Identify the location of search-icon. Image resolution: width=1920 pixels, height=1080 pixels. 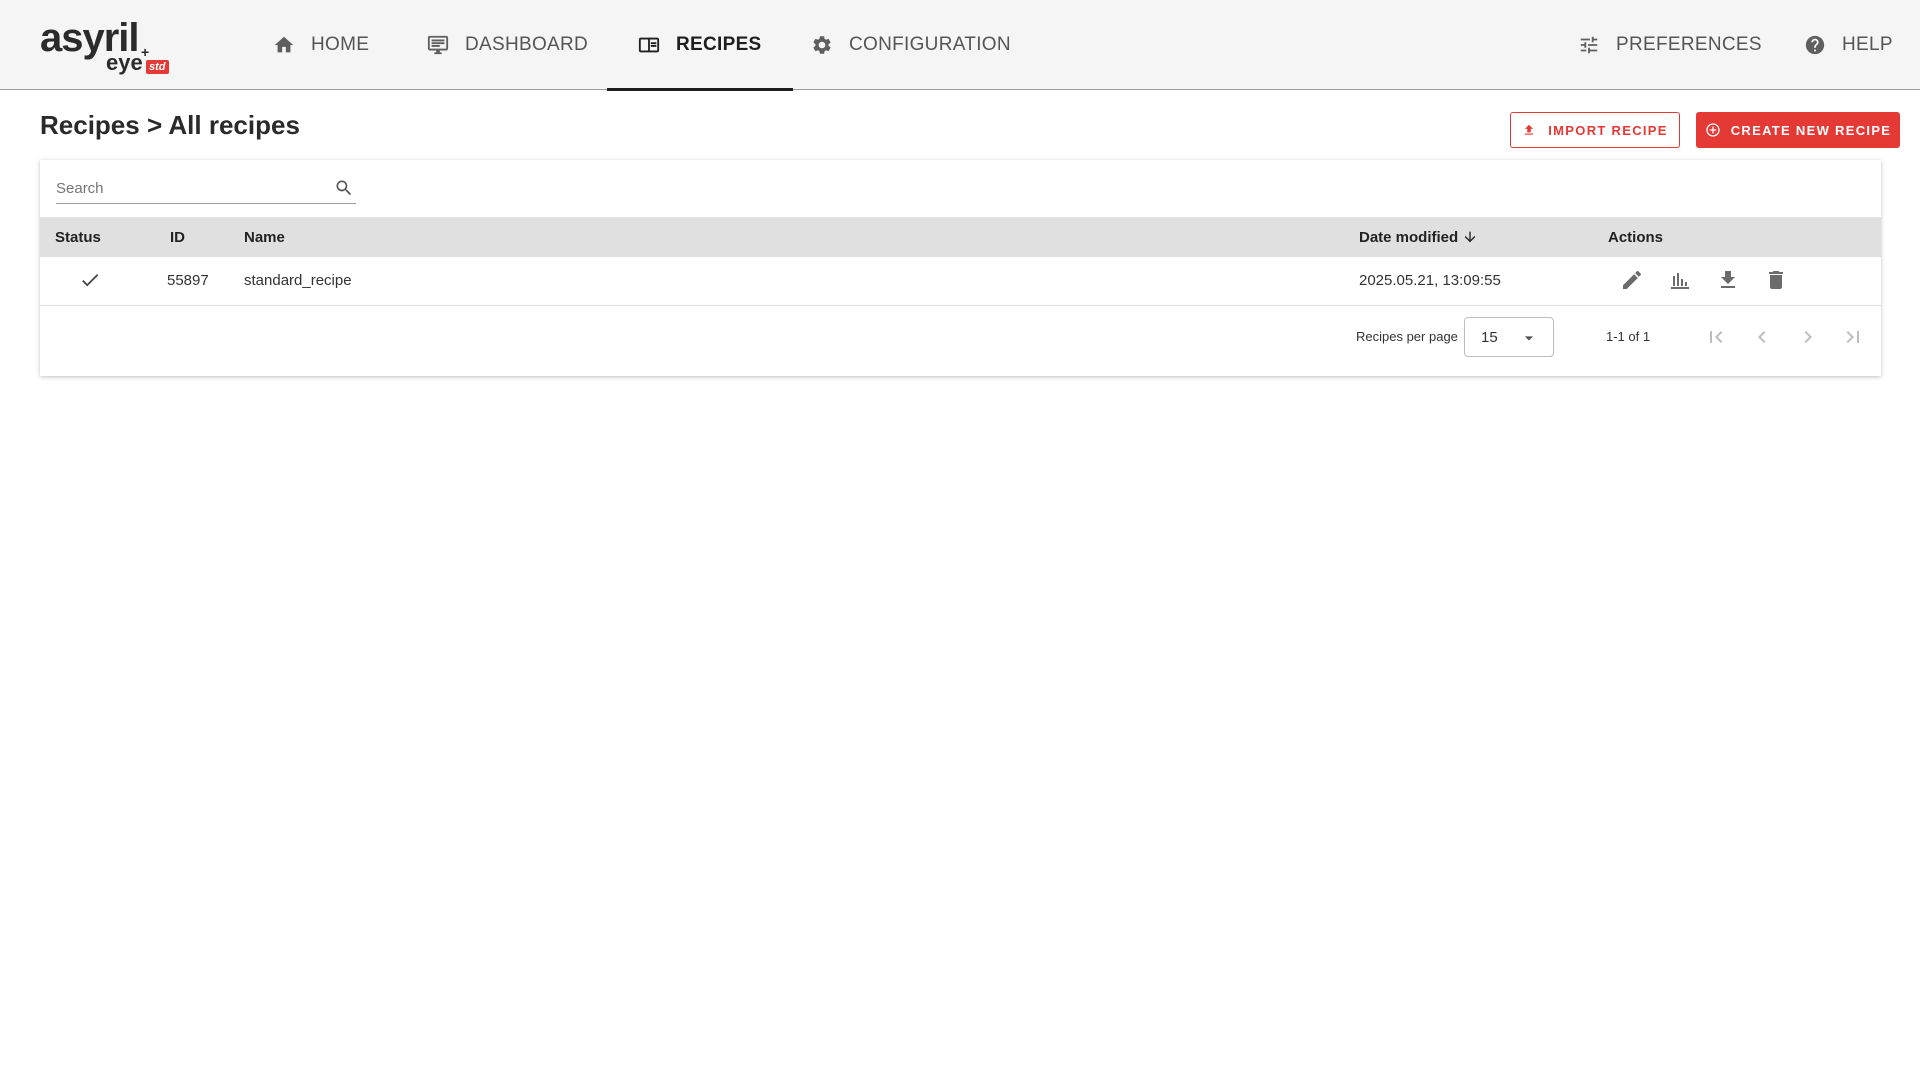
(344, 188).